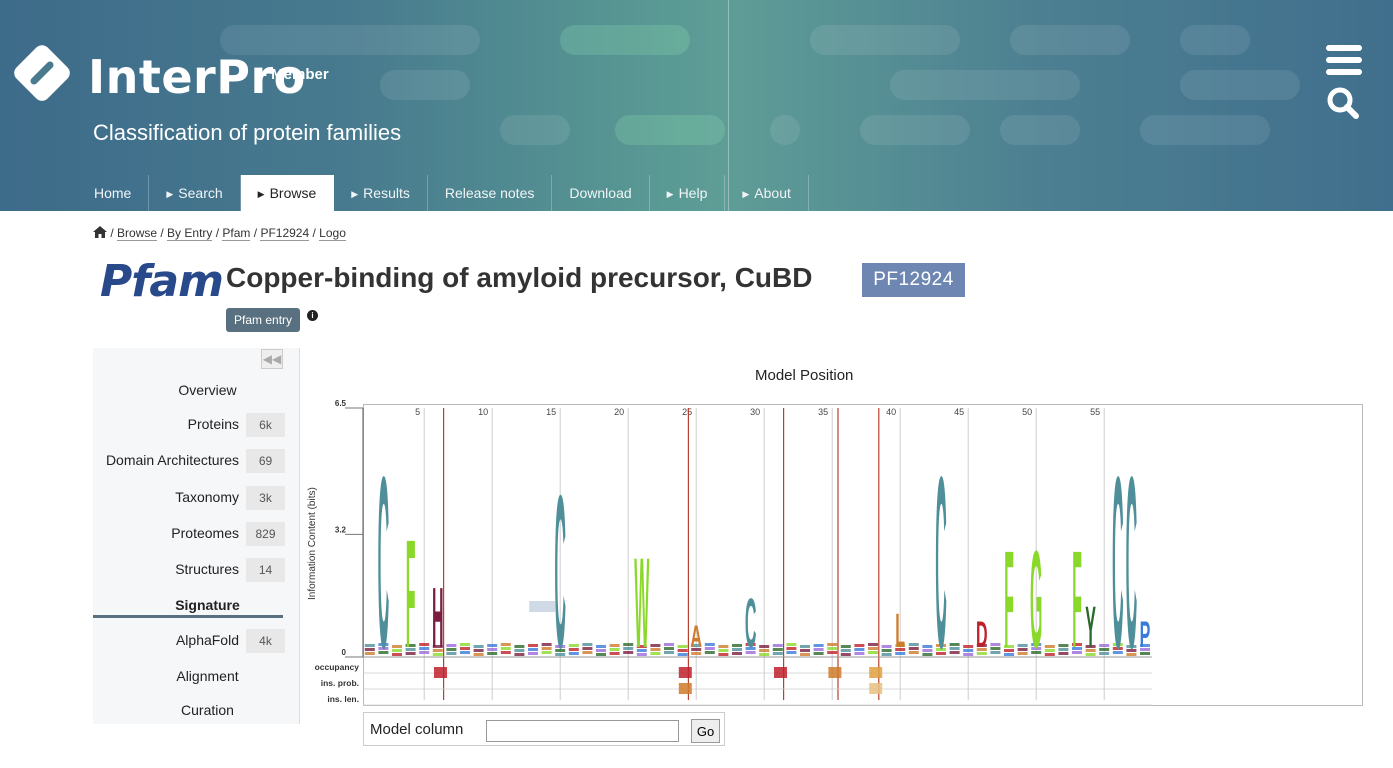  I want to click on side-menu-item-domain-architectures: Domain Architectures 69, so click(189, 461).